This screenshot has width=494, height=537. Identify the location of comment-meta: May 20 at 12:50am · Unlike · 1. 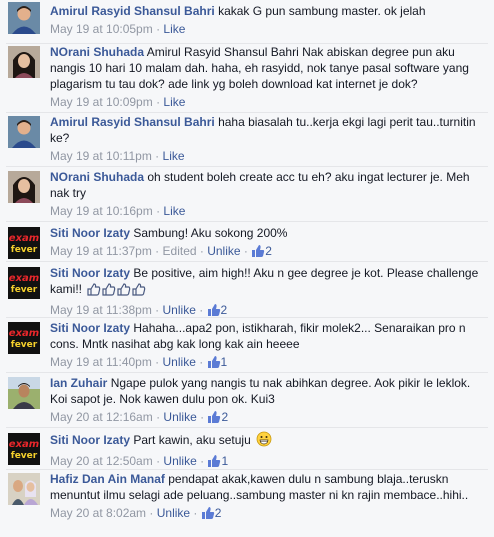
(269, 462).